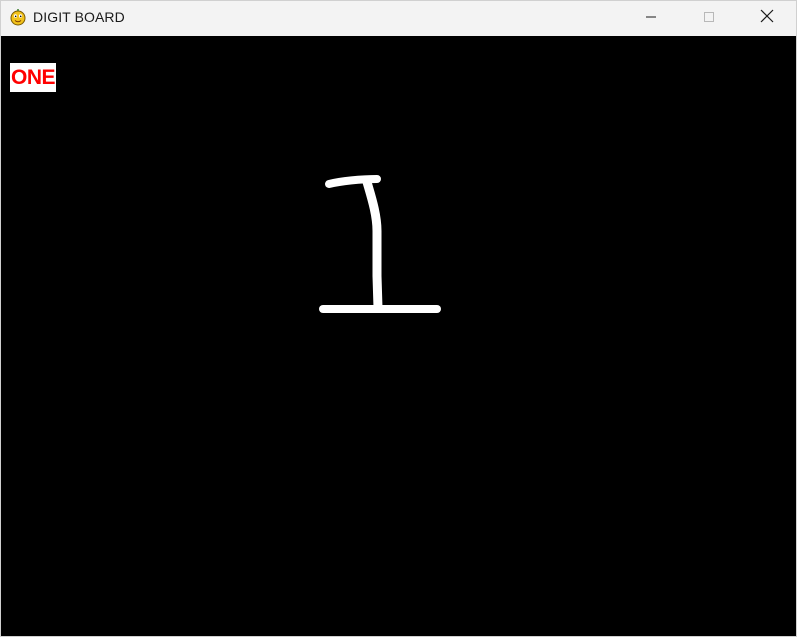  What do you see at coordinates (398, 18) in the screenshot?
I see `title-bar: DIGIT BOARD` at bounding box center [398, 18].